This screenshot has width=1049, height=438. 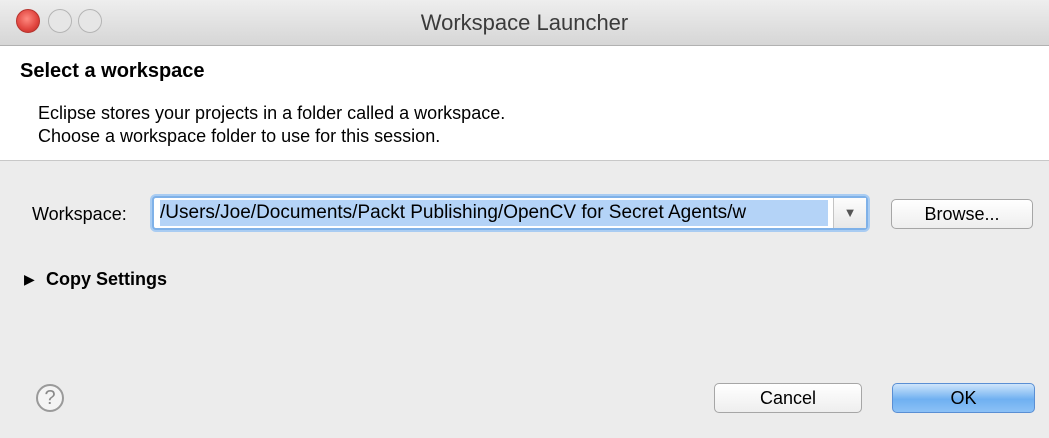 I want to click on disclosure-triangle-icon: ▶, so click(x=29, y=279).